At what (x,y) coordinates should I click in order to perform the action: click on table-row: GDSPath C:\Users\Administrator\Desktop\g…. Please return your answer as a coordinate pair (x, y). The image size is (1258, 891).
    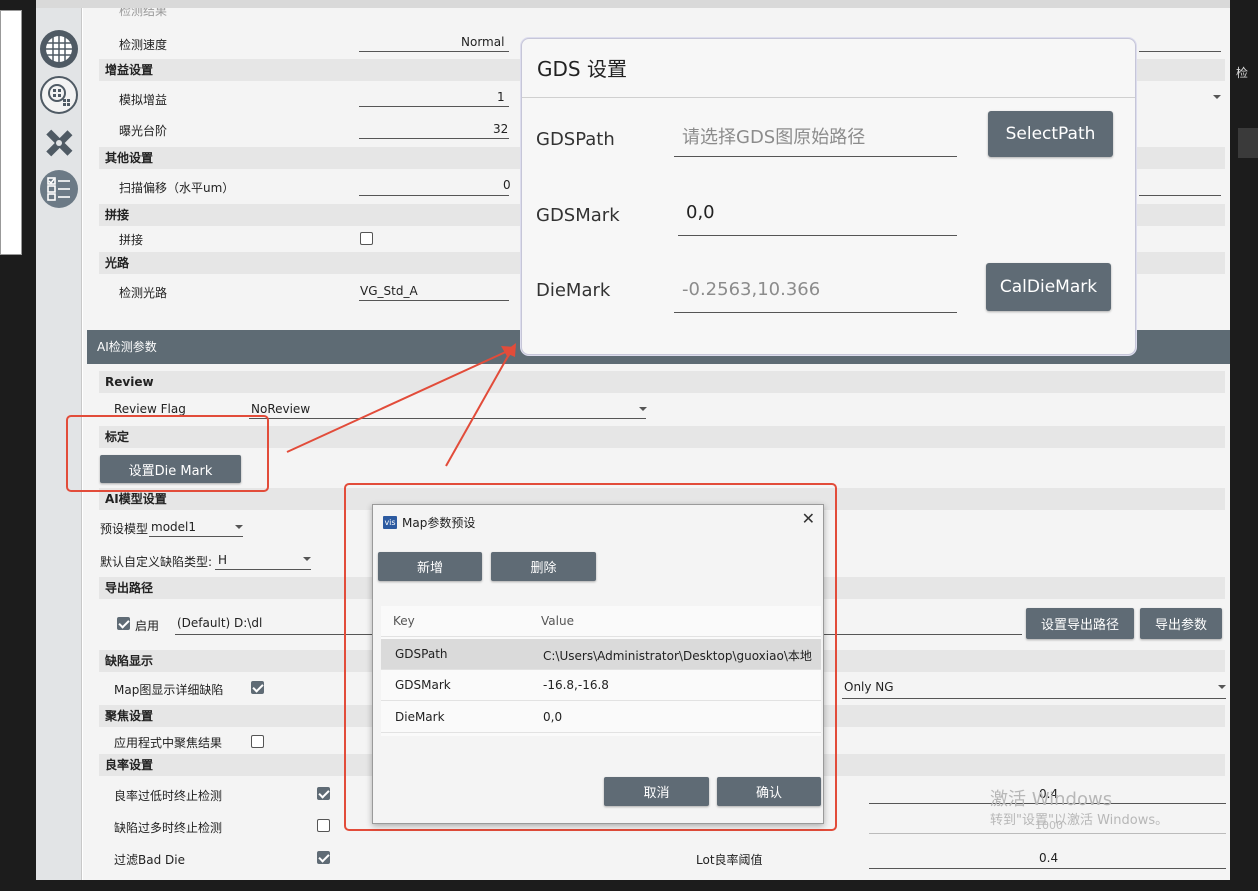
    Looking at the image, I should click on (601, 654).